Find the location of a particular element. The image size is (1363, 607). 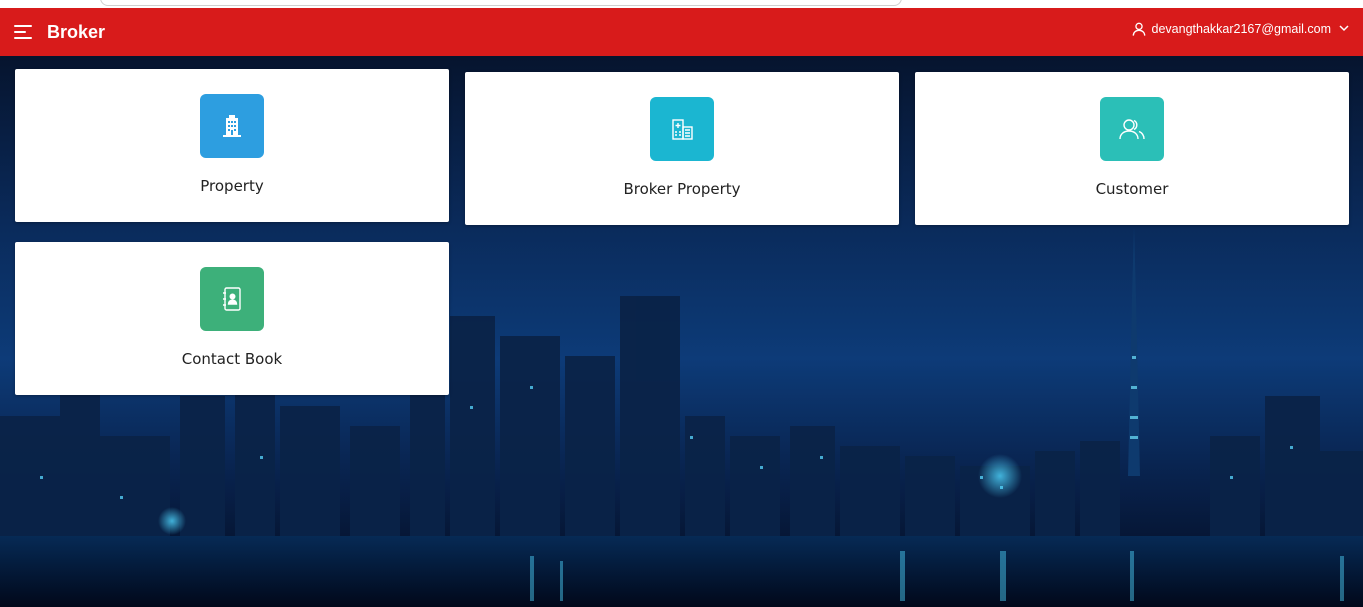

tile-customer is located at coordinates (1132, 129).